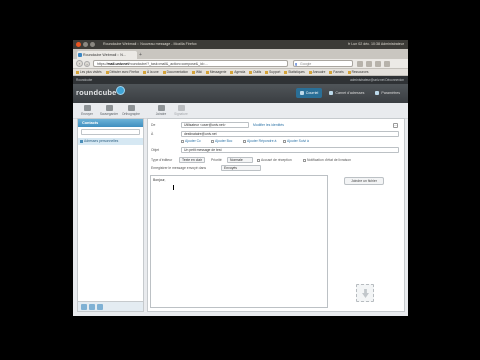  What do you see at coordinates (123, 72) in the screenshot?
I see `bookmark-item: Débuter avec Firefox` at bounding box center [123, 72].